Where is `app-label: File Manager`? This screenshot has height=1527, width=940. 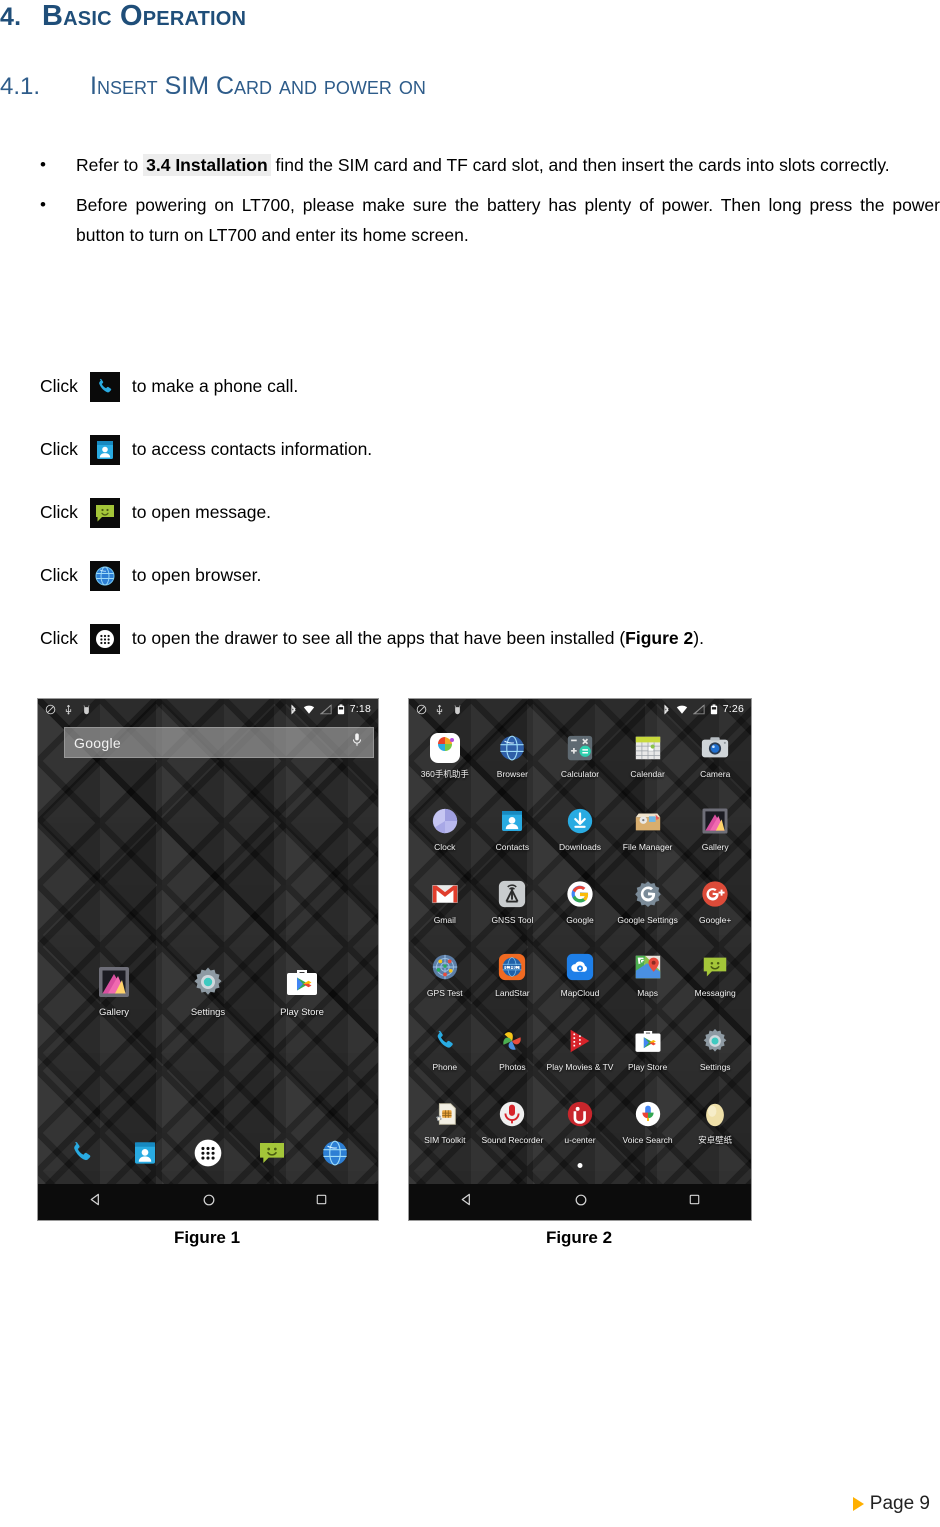
app-label: File Manager is located at coordinates (647, 847).